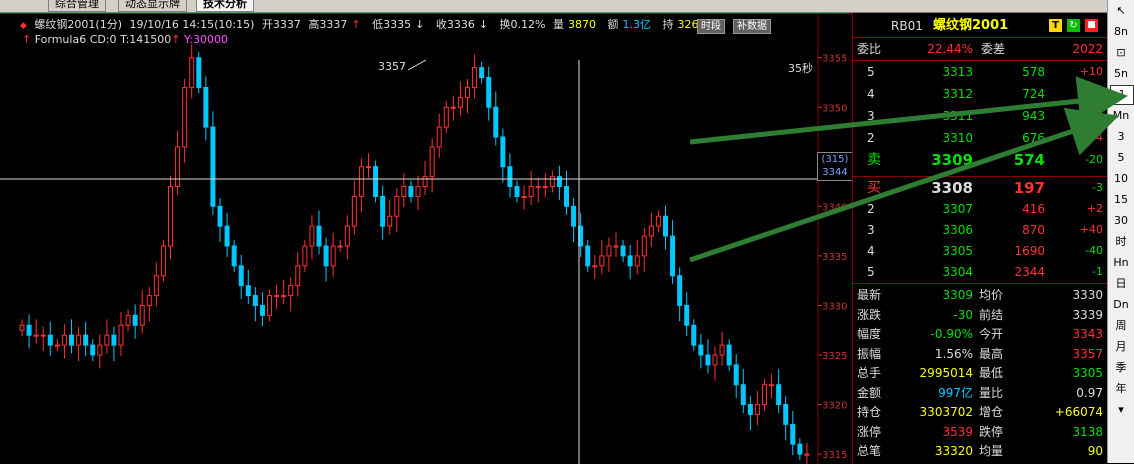 The height and width of the screenshot is (464, 1134). I want to click on period-button: Mn, so click(1121, 116).